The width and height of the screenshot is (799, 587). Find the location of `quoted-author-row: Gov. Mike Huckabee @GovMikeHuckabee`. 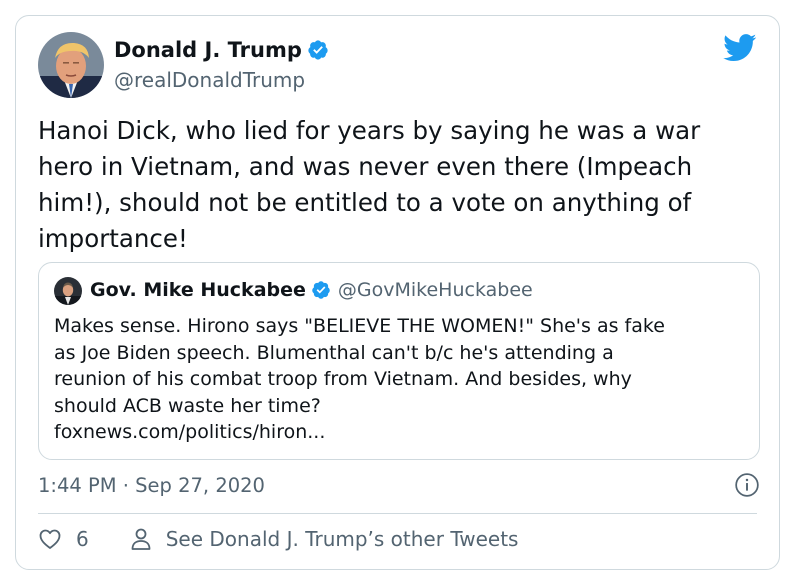

quoted-author-row: Gov. Mike Huckabee @GovMikeHuckabee is located at coordinates (311, 290).